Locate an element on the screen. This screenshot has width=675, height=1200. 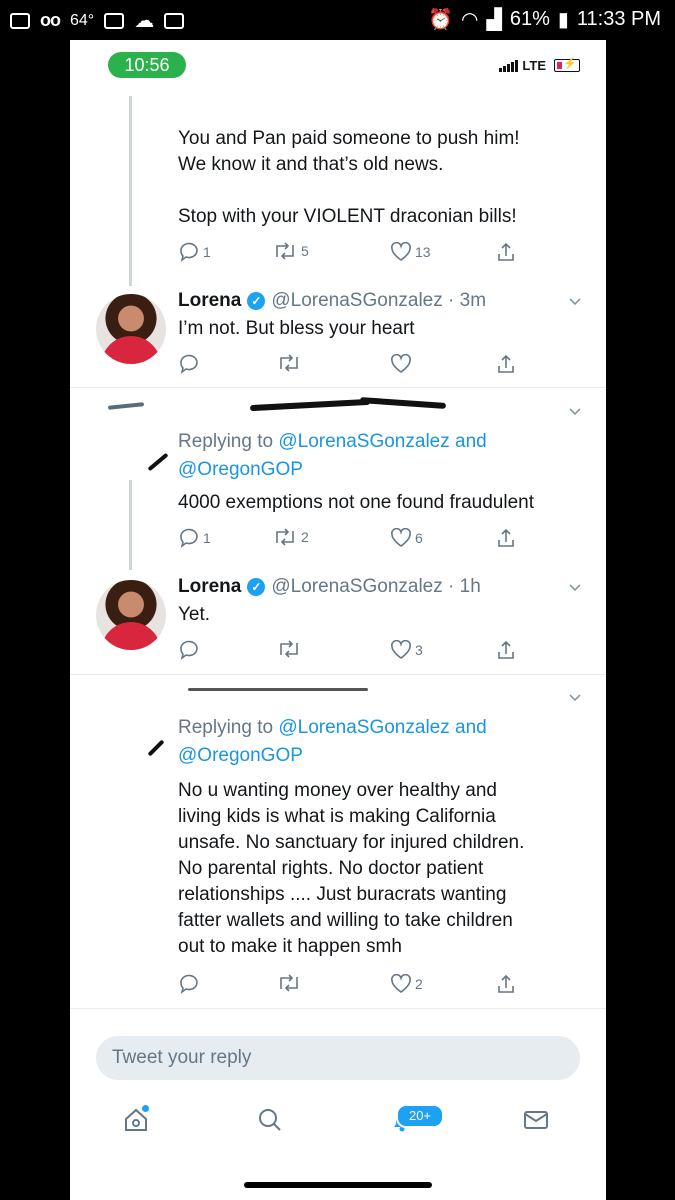
battery-percent: 61% is located at coordinates (529, 19).